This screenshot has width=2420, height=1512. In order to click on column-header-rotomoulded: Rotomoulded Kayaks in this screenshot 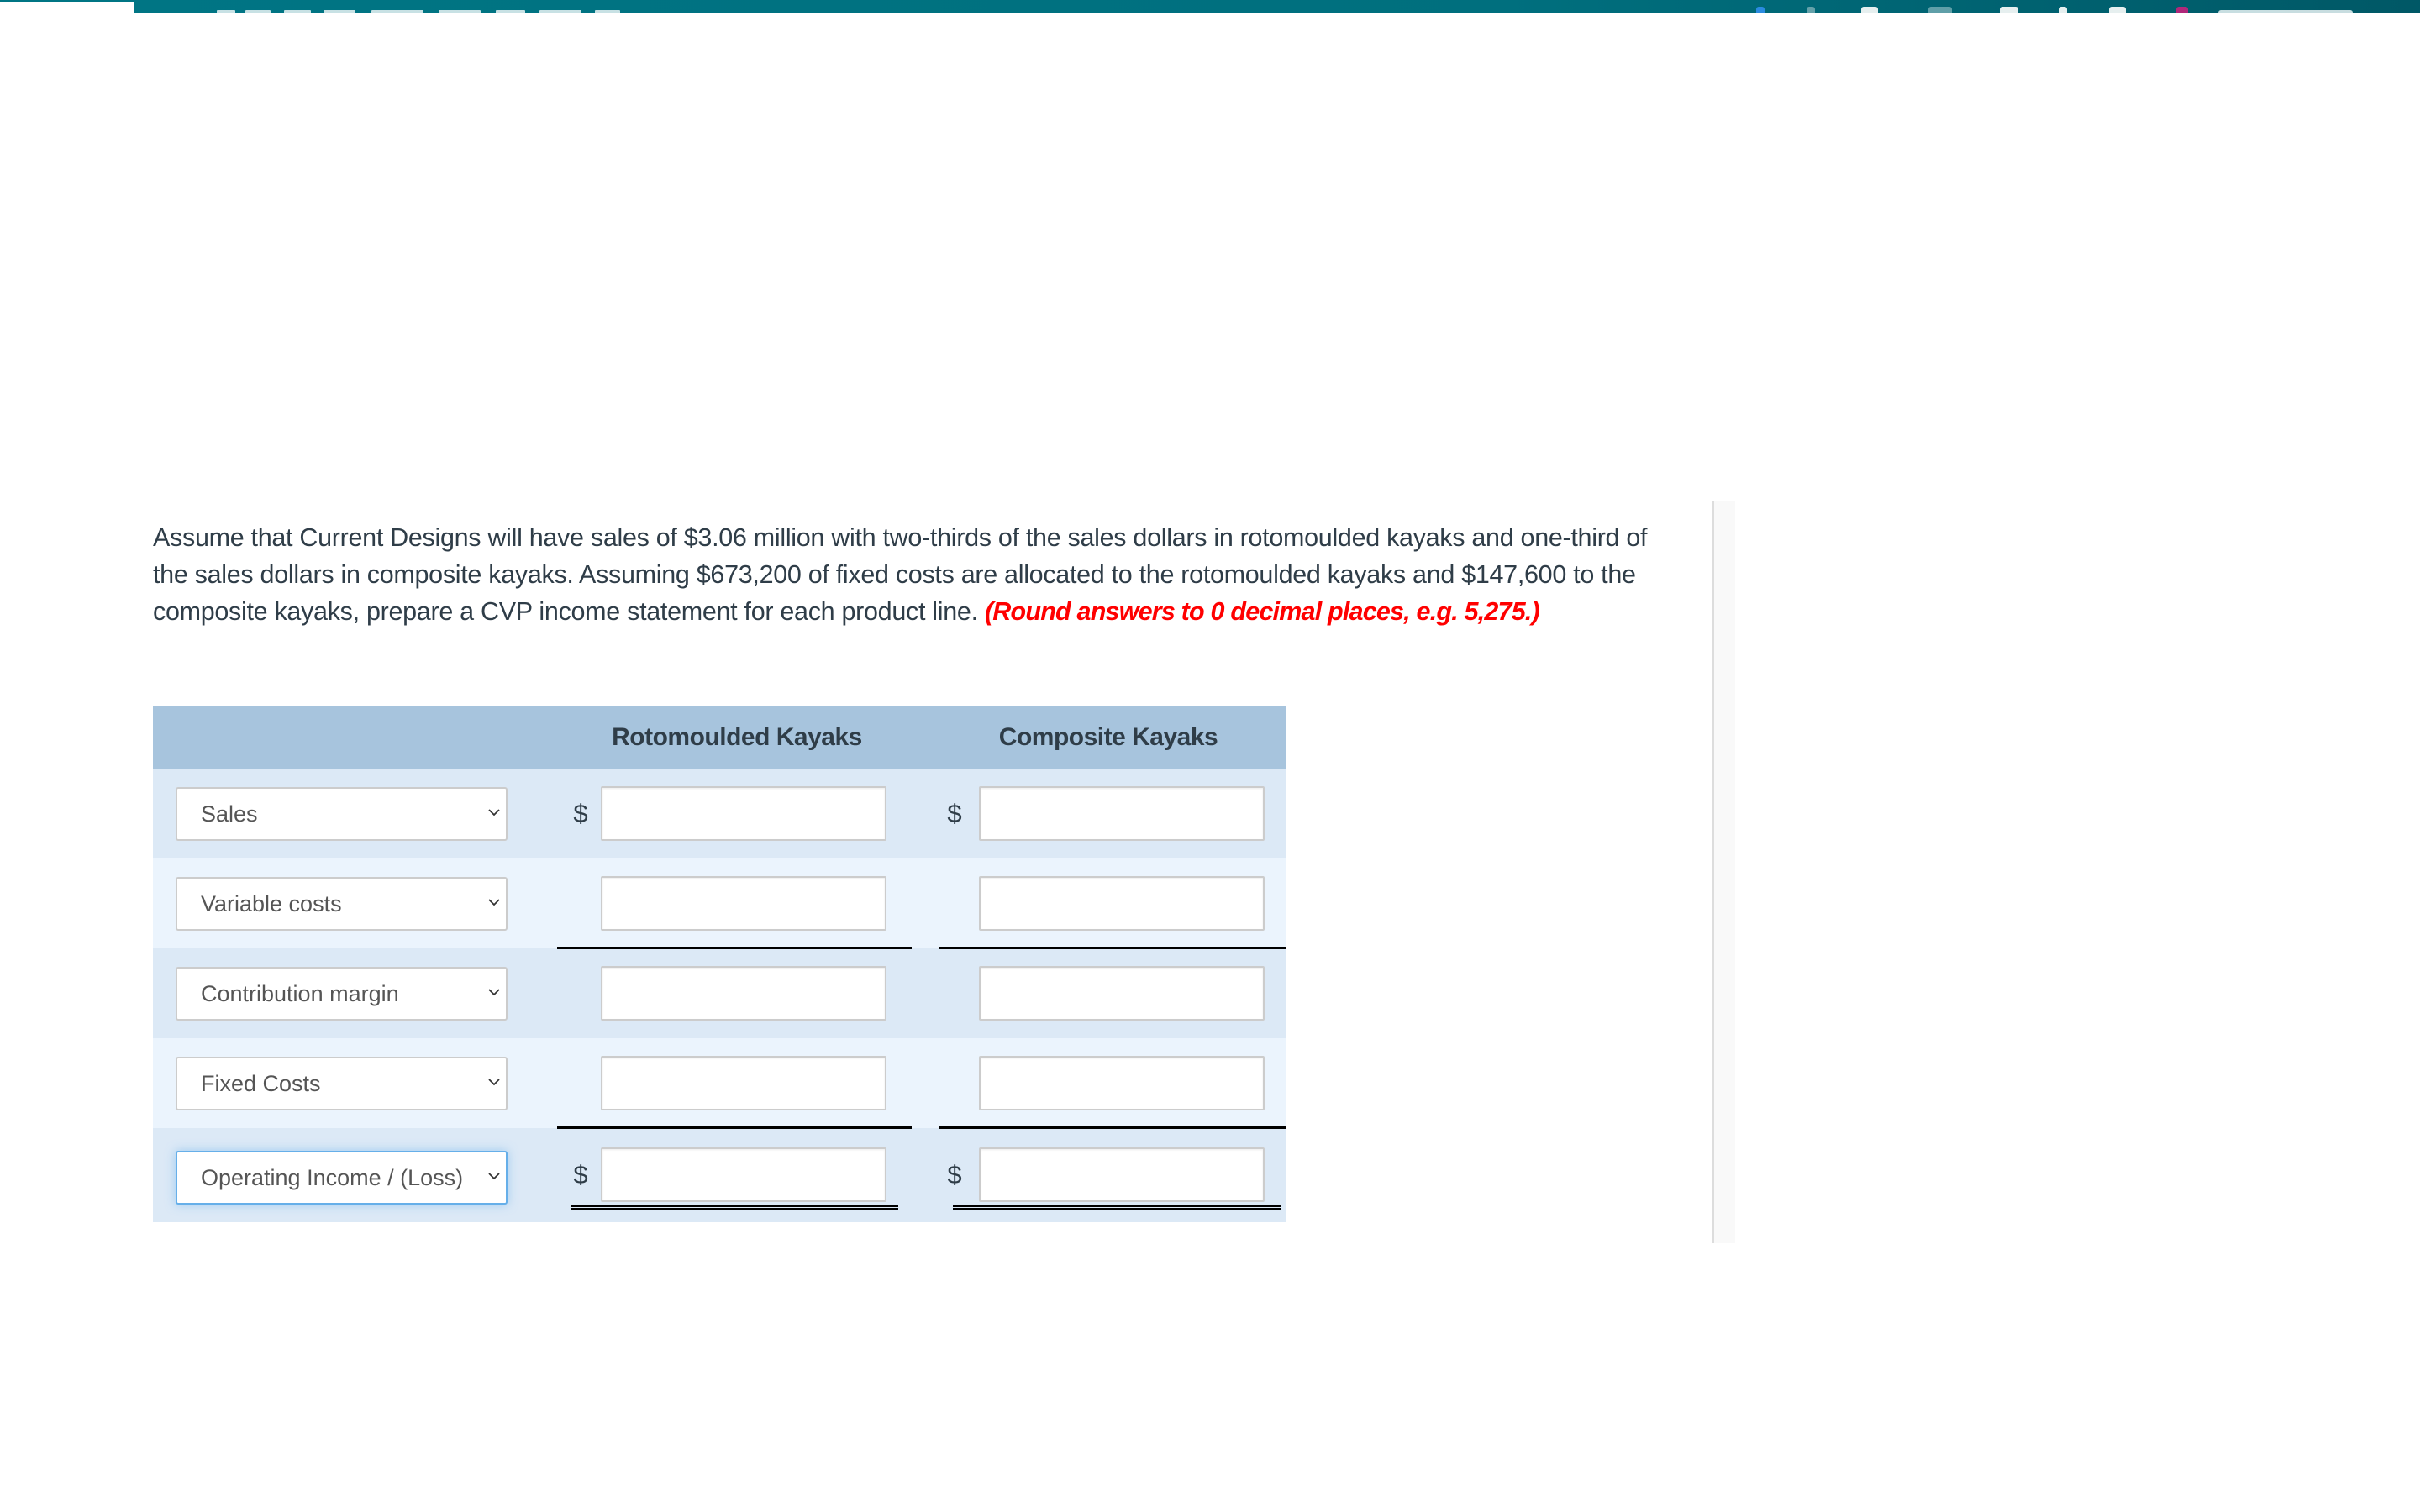, I will do `click(737, 737)`.